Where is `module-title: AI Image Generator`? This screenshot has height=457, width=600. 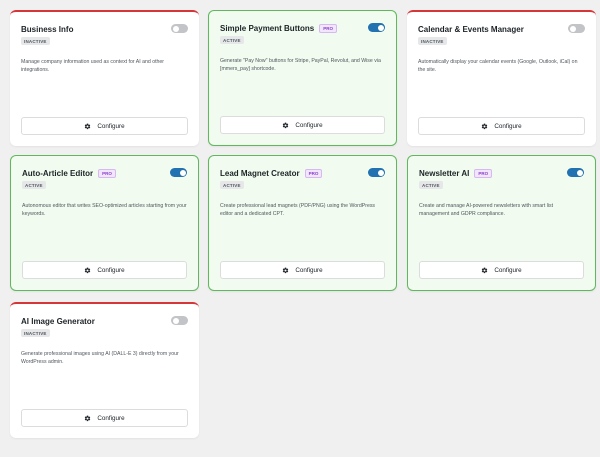
module-title: AI Image Generator is located at coordinates (58, 321).